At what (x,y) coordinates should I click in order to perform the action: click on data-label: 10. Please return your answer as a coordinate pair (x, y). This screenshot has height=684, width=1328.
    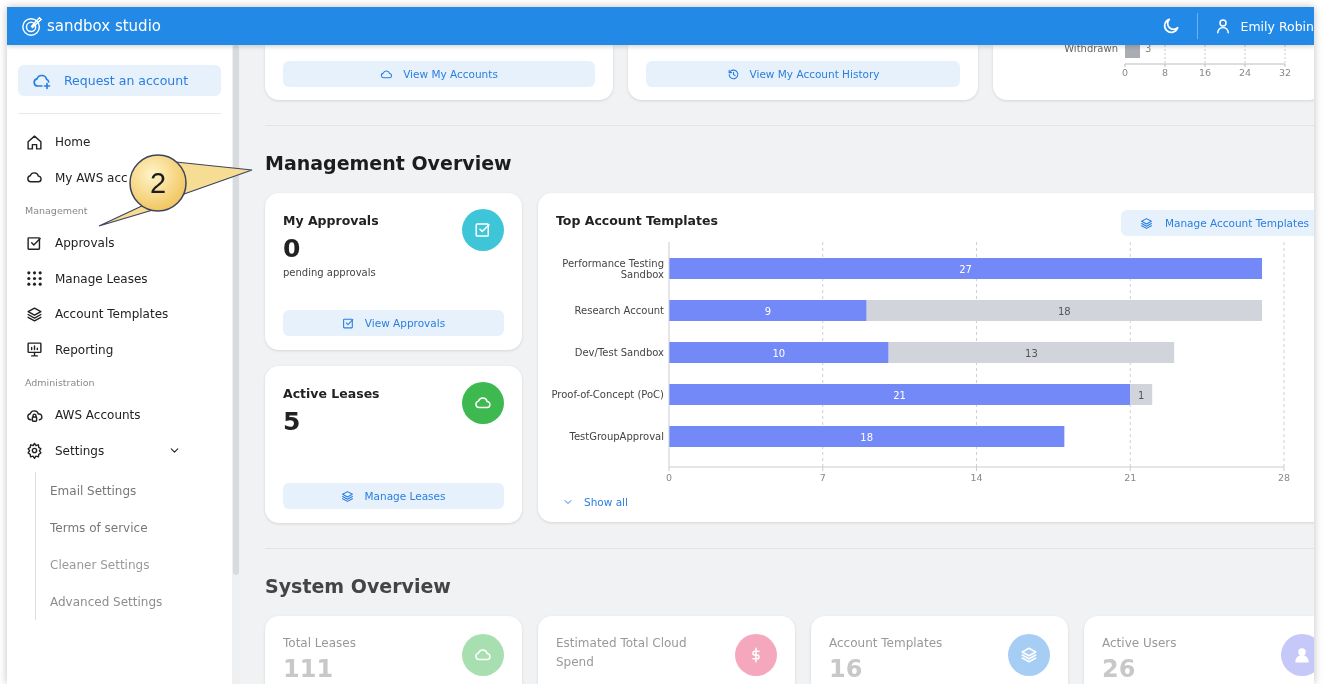
    Looking at the image, I should click on (779, 353).